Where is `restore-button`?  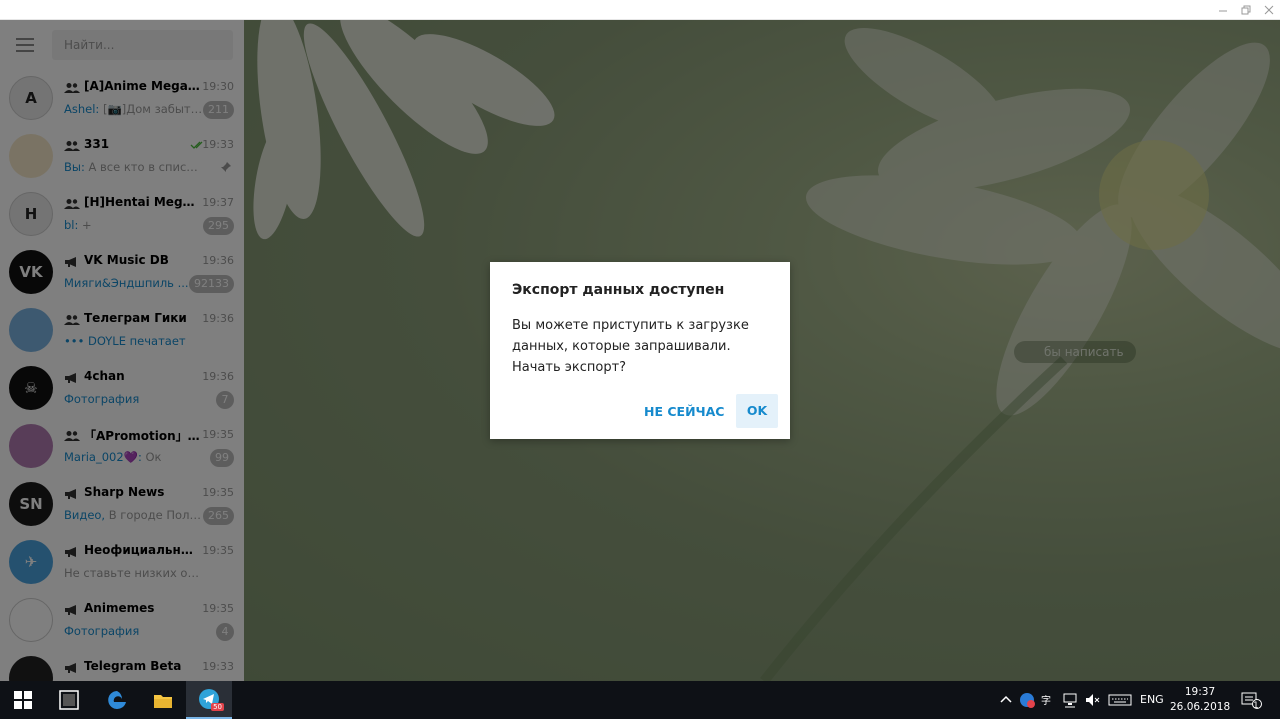 restore-button is located at coordinates (1245, 10).